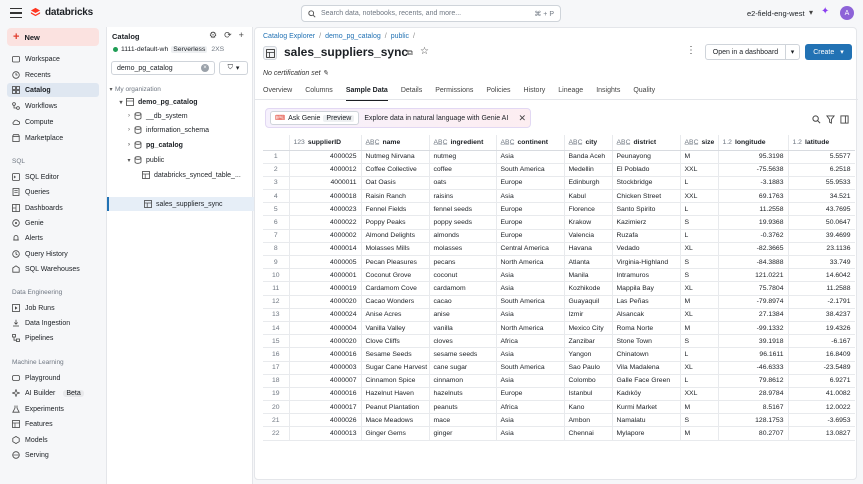 Image resolution: width=863 pixels, height=484 pixels. Describe the element at coordinates (821, 433) in the screenshot. I see `table-cell: 13.0827` at that location.